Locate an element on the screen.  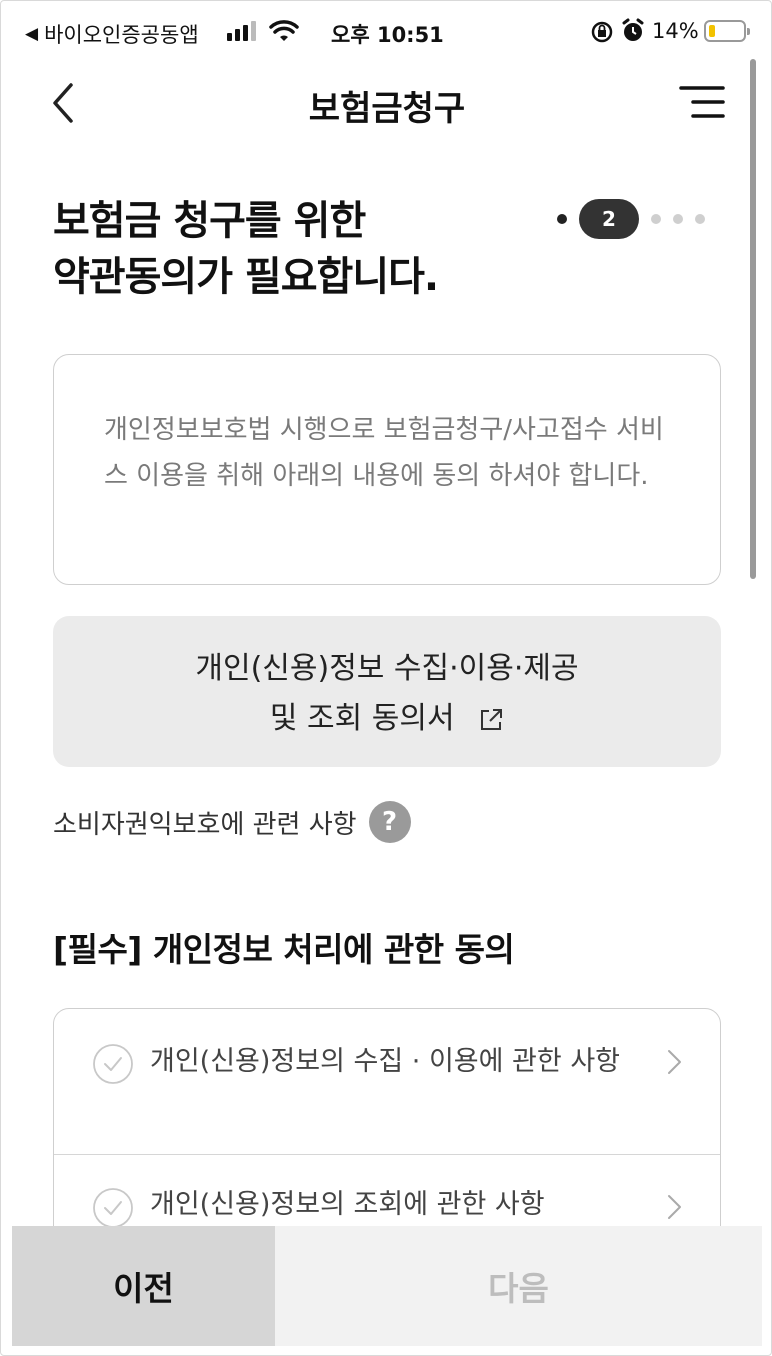
external-link-icon is located at coordinates (492, 719).